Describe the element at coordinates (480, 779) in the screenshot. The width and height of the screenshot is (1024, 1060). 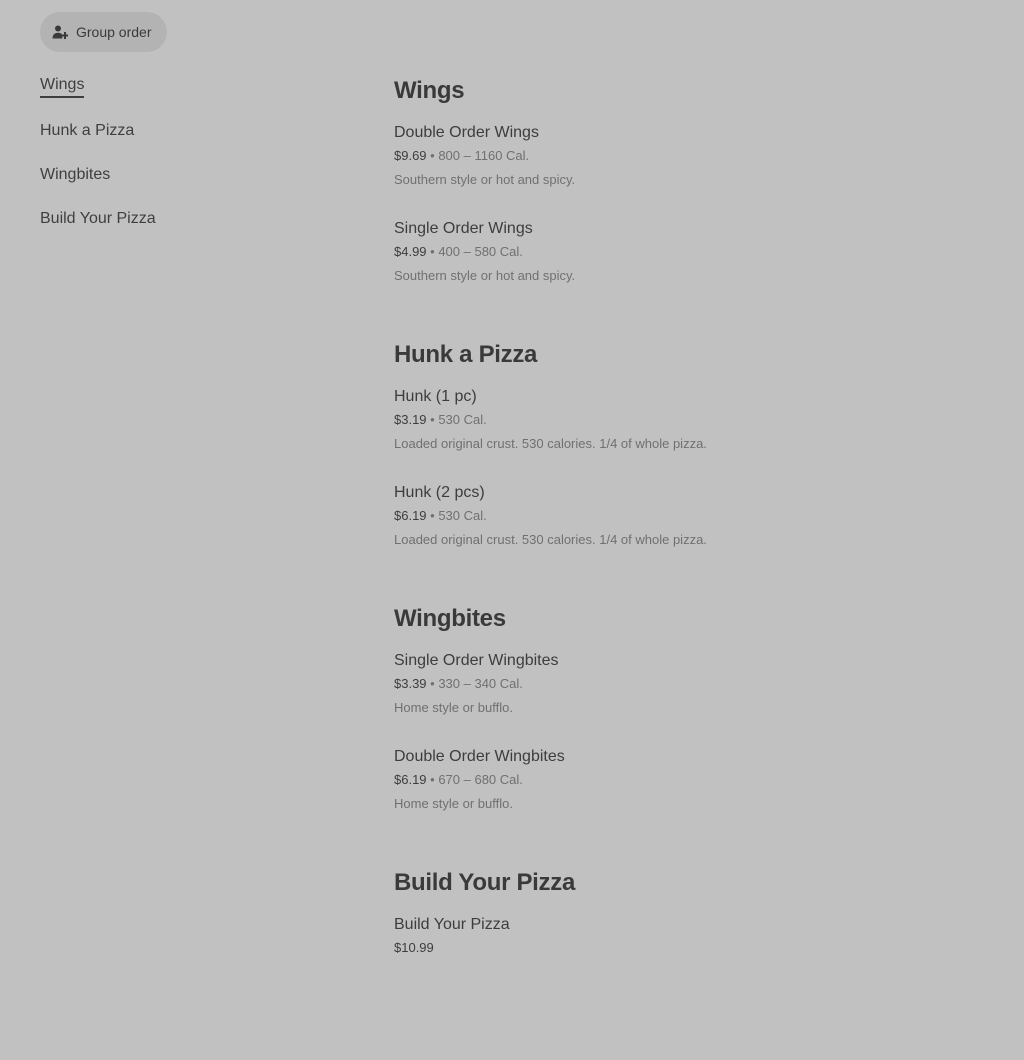
I see `item-calories: 670 – 680 Cal.` at that location.